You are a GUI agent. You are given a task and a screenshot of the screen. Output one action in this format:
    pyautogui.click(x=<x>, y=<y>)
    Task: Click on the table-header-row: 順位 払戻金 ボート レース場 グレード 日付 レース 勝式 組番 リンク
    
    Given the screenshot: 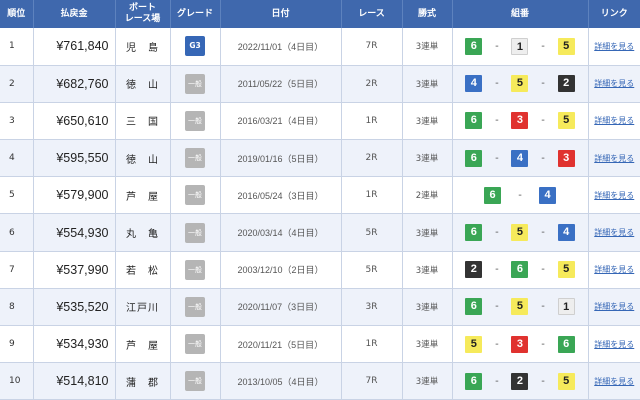 What is the action you would take?
    pyautogui.click(x=320, y=14)
    